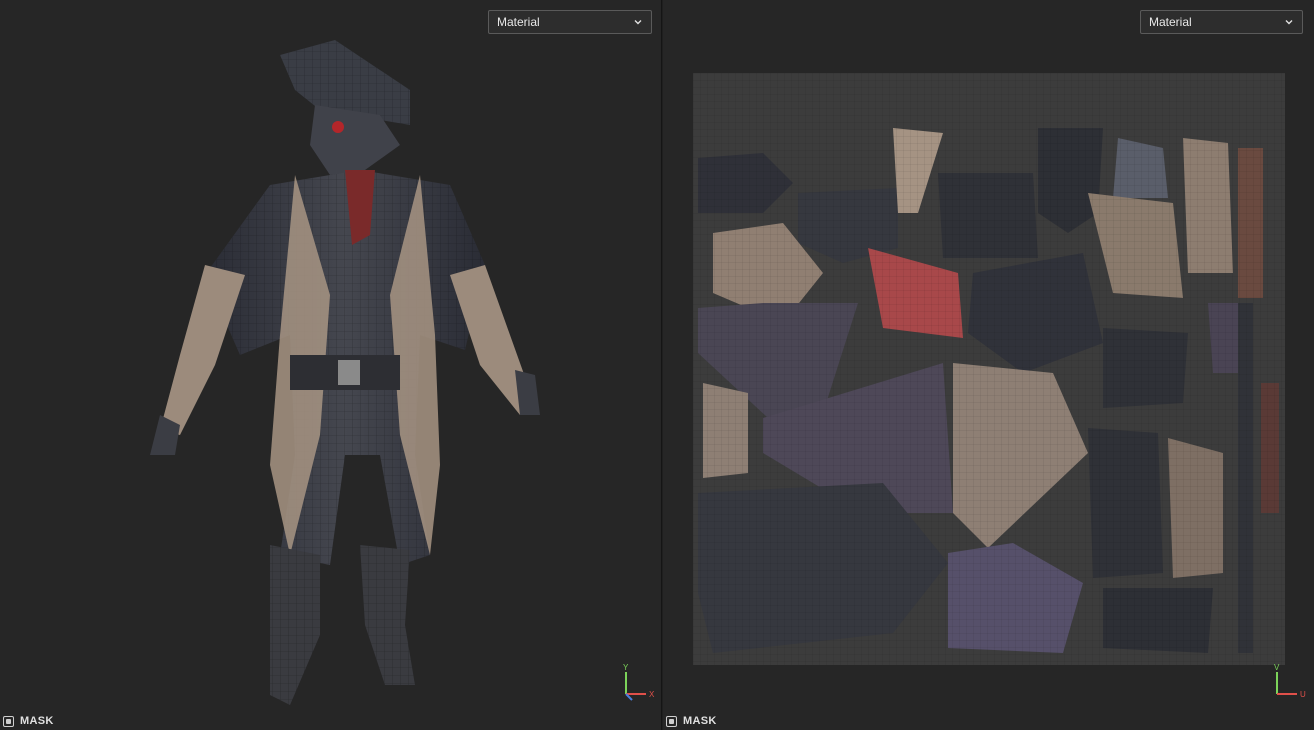  I want to click on viewport-2d-mode-dropdown: Material, so click(1221, 22).